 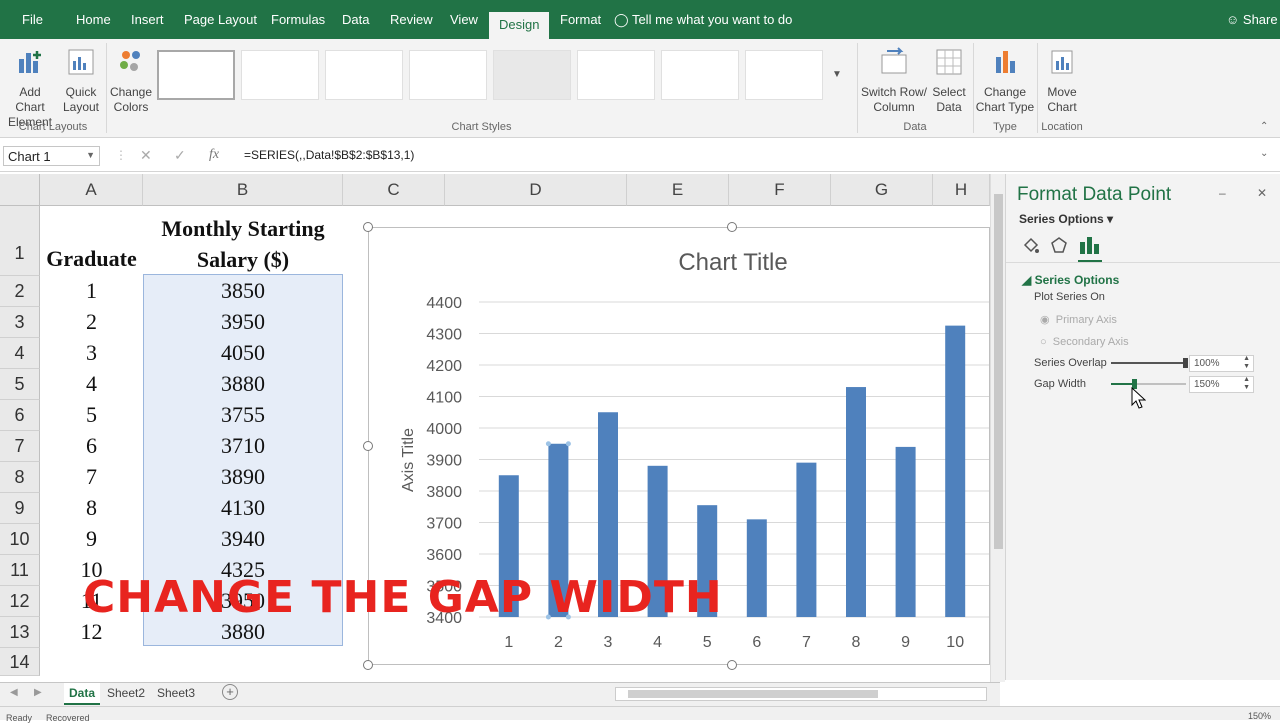 I want to click on row-header: 4, so click(x=20, y=353).